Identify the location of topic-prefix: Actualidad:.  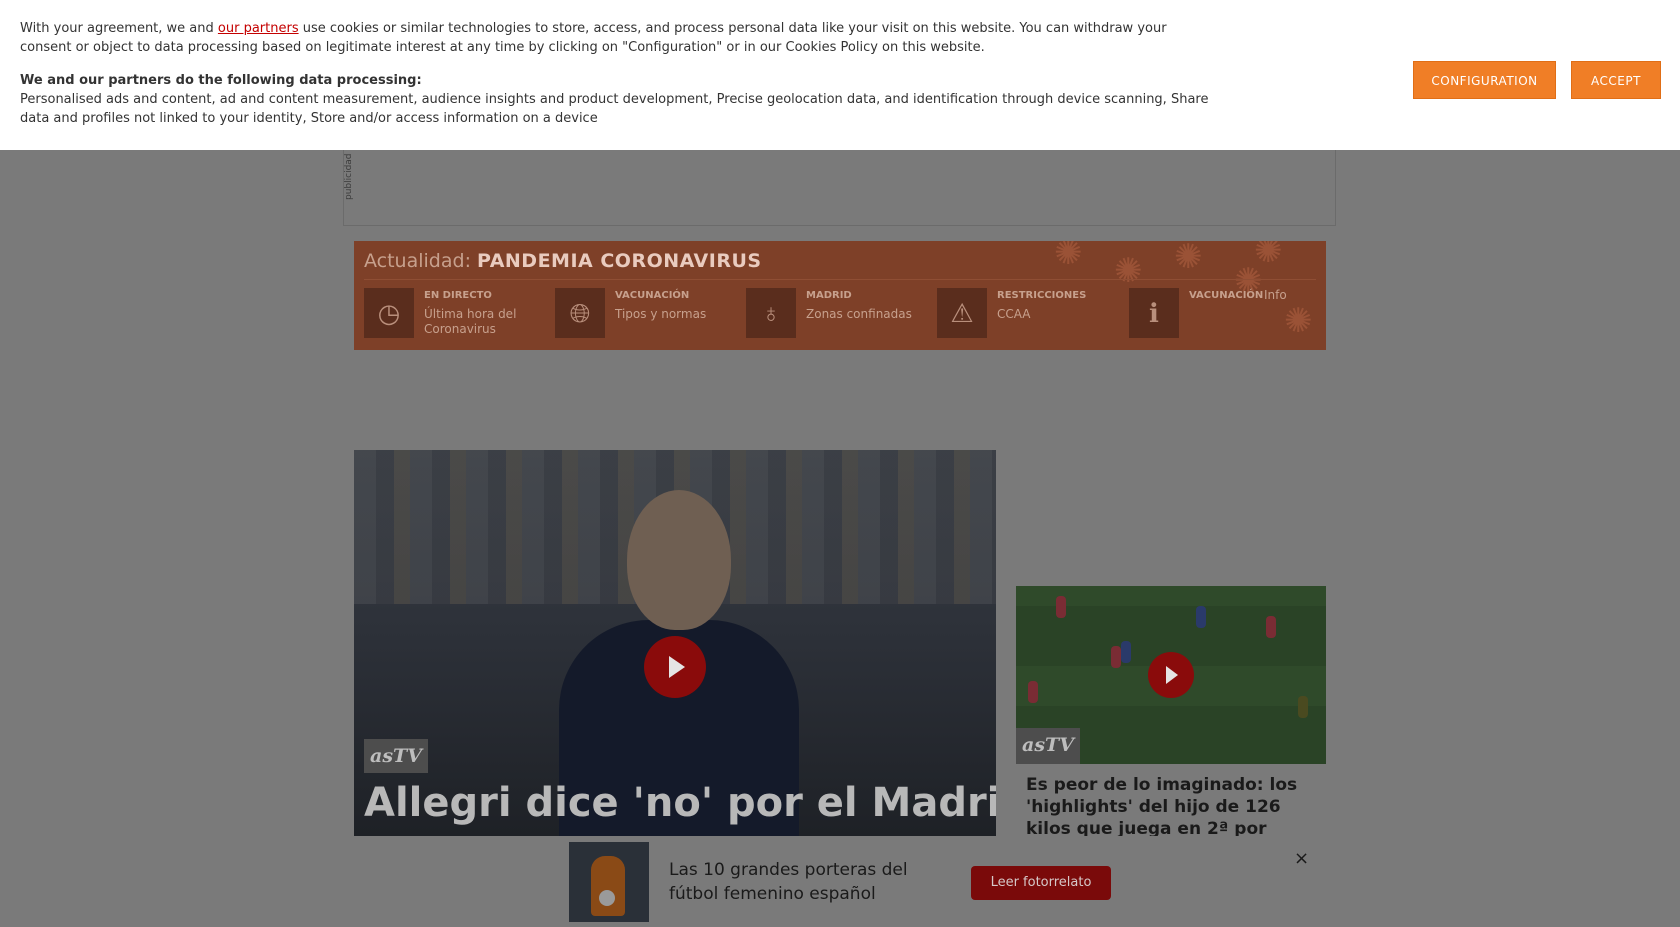
(417, 261).